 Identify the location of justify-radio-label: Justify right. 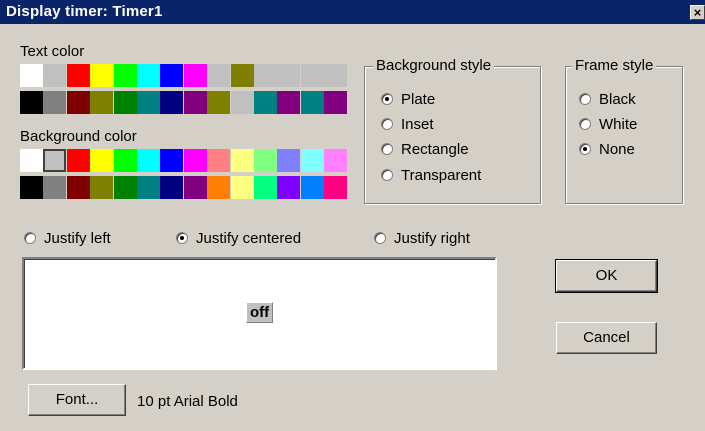
(432, 238).